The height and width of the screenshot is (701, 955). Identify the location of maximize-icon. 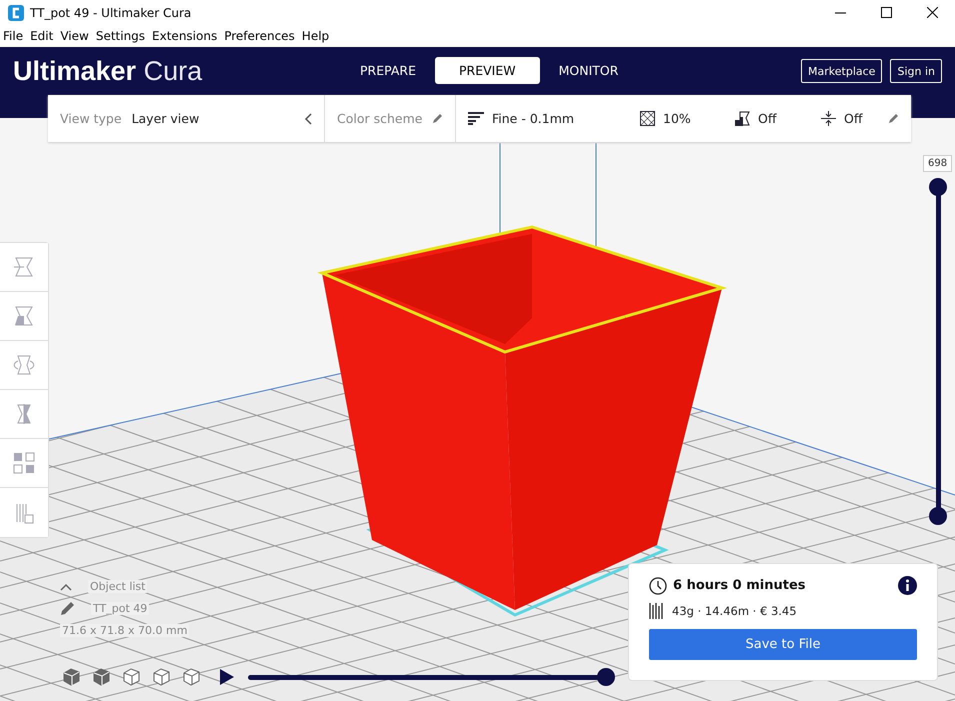
(886, 12).